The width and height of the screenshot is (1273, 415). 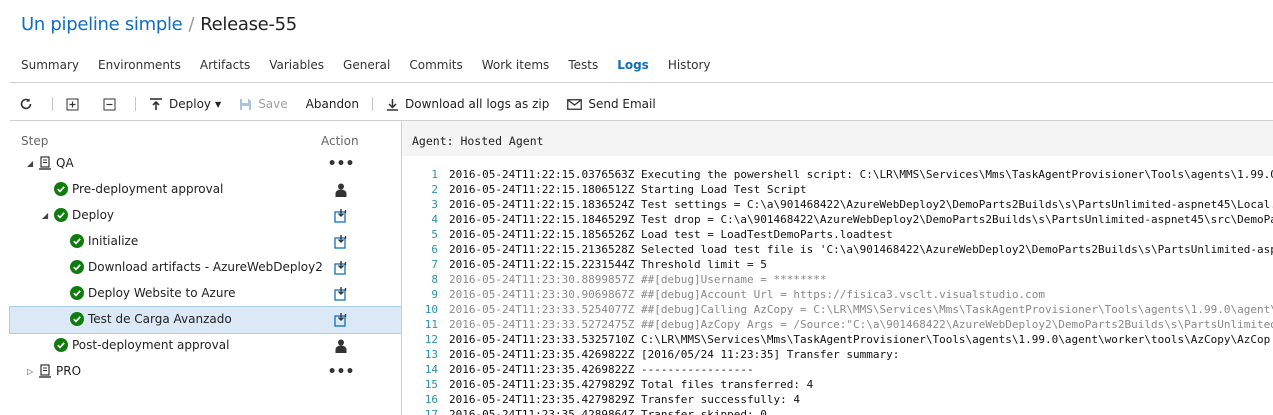 I want to click on log-line-number: 14, so click(x=431, y=369).